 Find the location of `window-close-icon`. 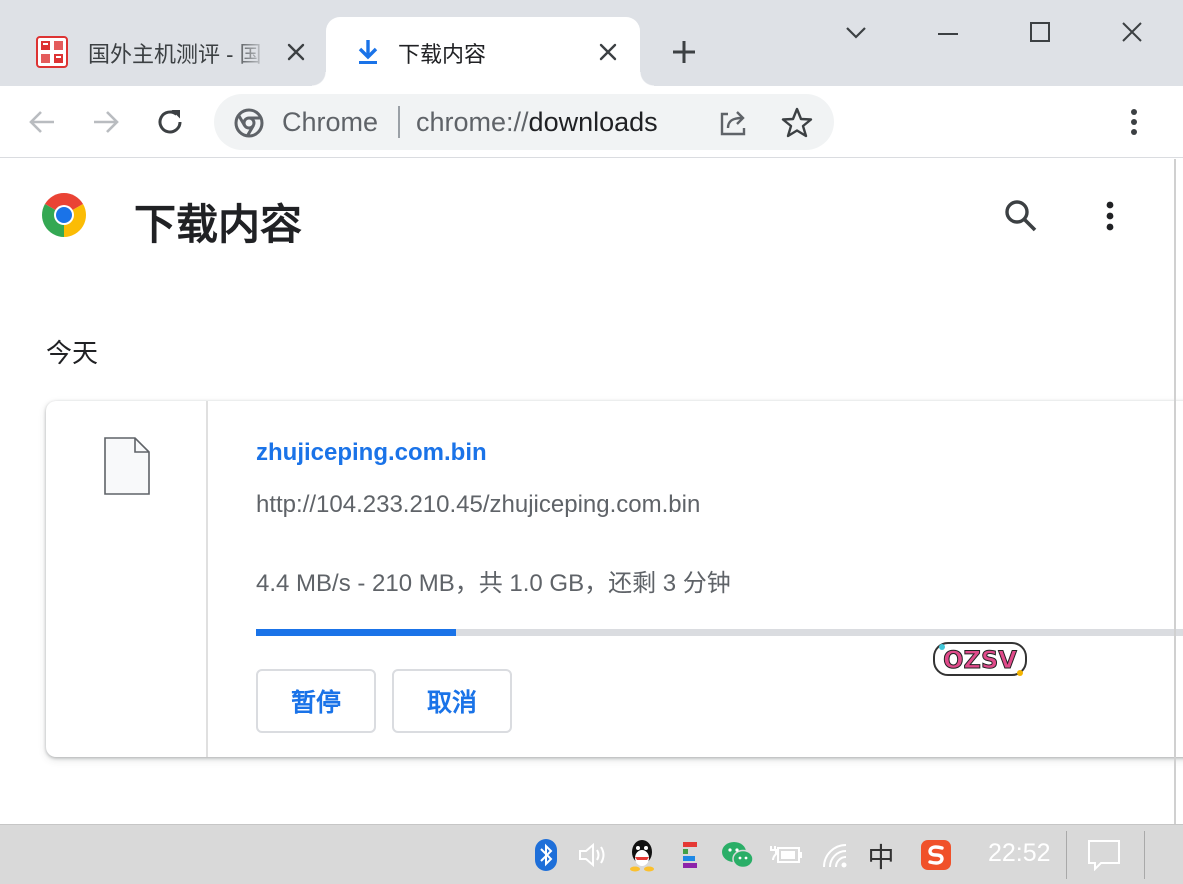

window-close-icon is located at coordinates (1132, 32).